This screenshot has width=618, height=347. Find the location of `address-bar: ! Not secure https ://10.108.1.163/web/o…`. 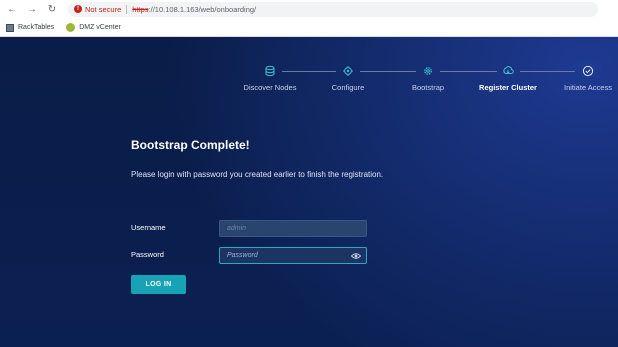

address-bar: ! Not secure https ://10.108.1.163/web/o… is located at coordinates (333, 9).